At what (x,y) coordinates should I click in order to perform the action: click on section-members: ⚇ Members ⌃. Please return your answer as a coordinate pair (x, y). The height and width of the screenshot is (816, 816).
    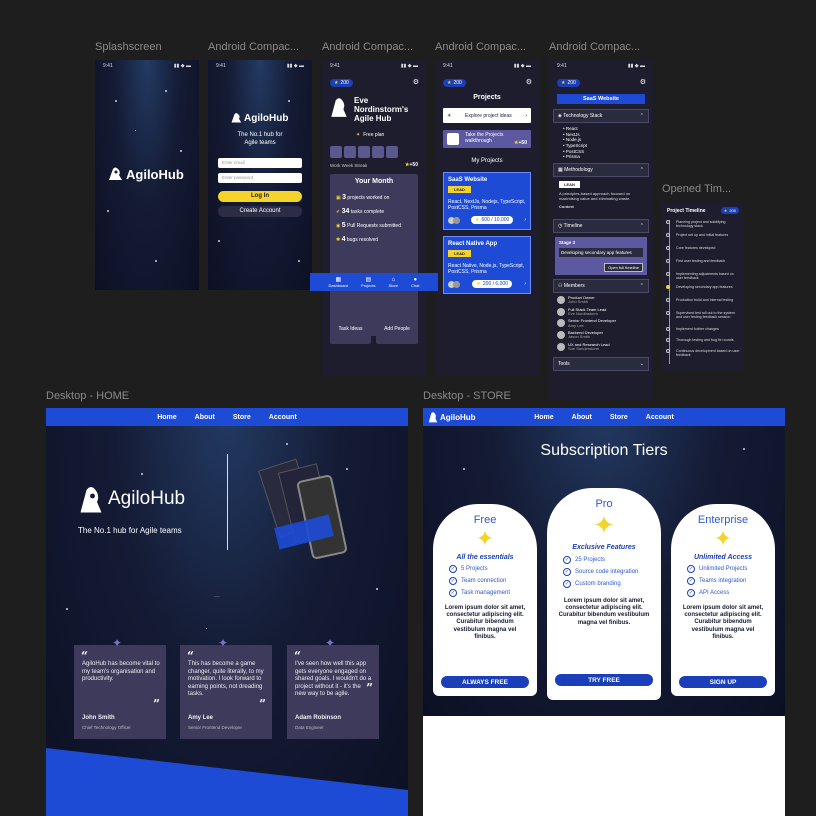
    Looking at the image, I should click on (601, 285).